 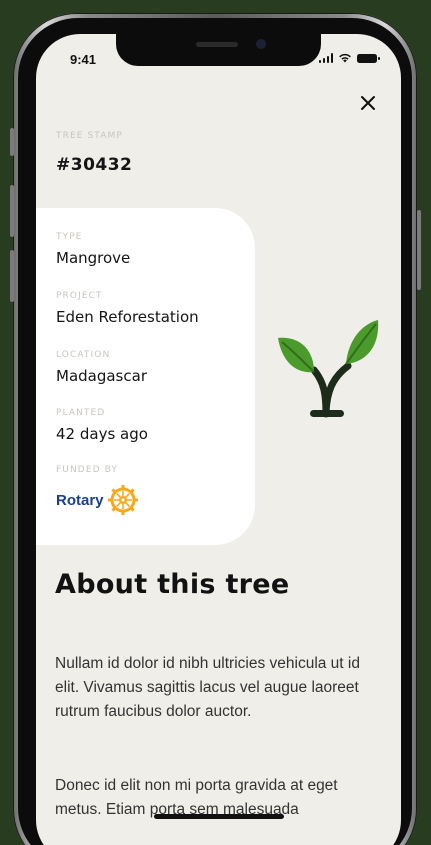 I want to click on funder-name: Rotary, so click(x=80, y=500).